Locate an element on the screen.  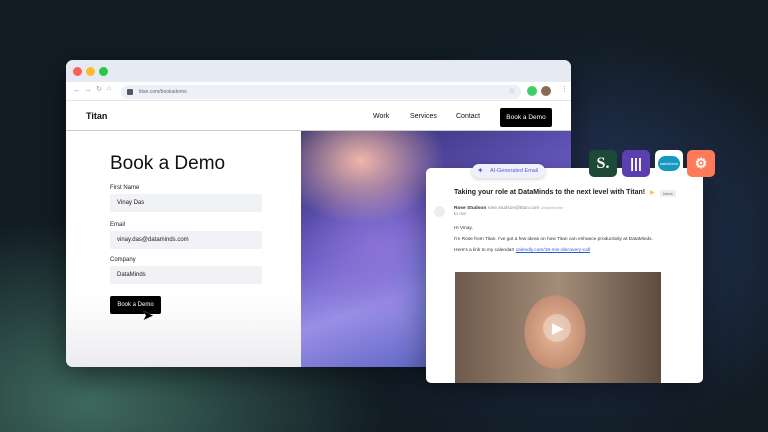
play-icon: ▶ is located at coordinates (558, 328).